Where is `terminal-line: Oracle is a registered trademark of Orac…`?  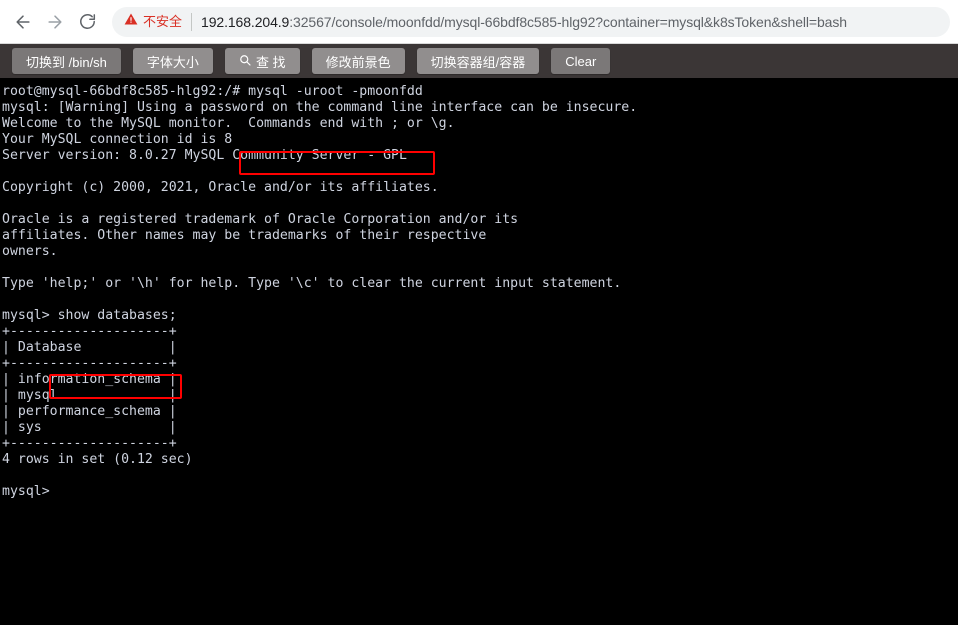
terminal-line: Oracle is a registered trademark of Orac… is located at coordinates (260, 219).